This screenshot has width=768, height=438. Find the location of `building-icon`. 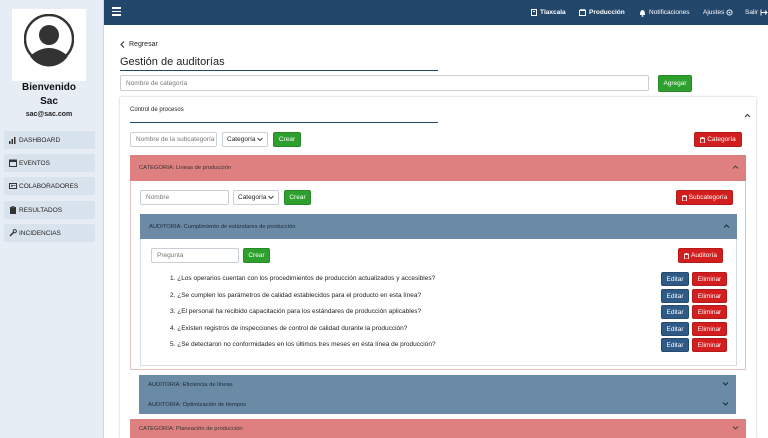

building-icon is located at coordinates (534, 12).